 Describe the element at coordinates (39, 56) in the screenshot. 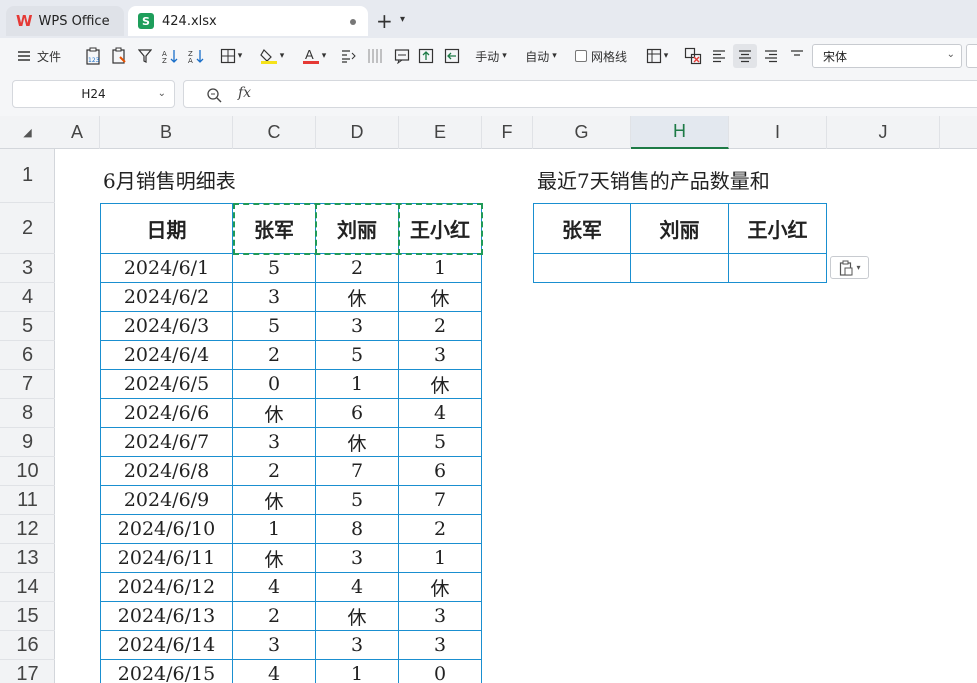

I see `file-menu-button: 文件` at that location.